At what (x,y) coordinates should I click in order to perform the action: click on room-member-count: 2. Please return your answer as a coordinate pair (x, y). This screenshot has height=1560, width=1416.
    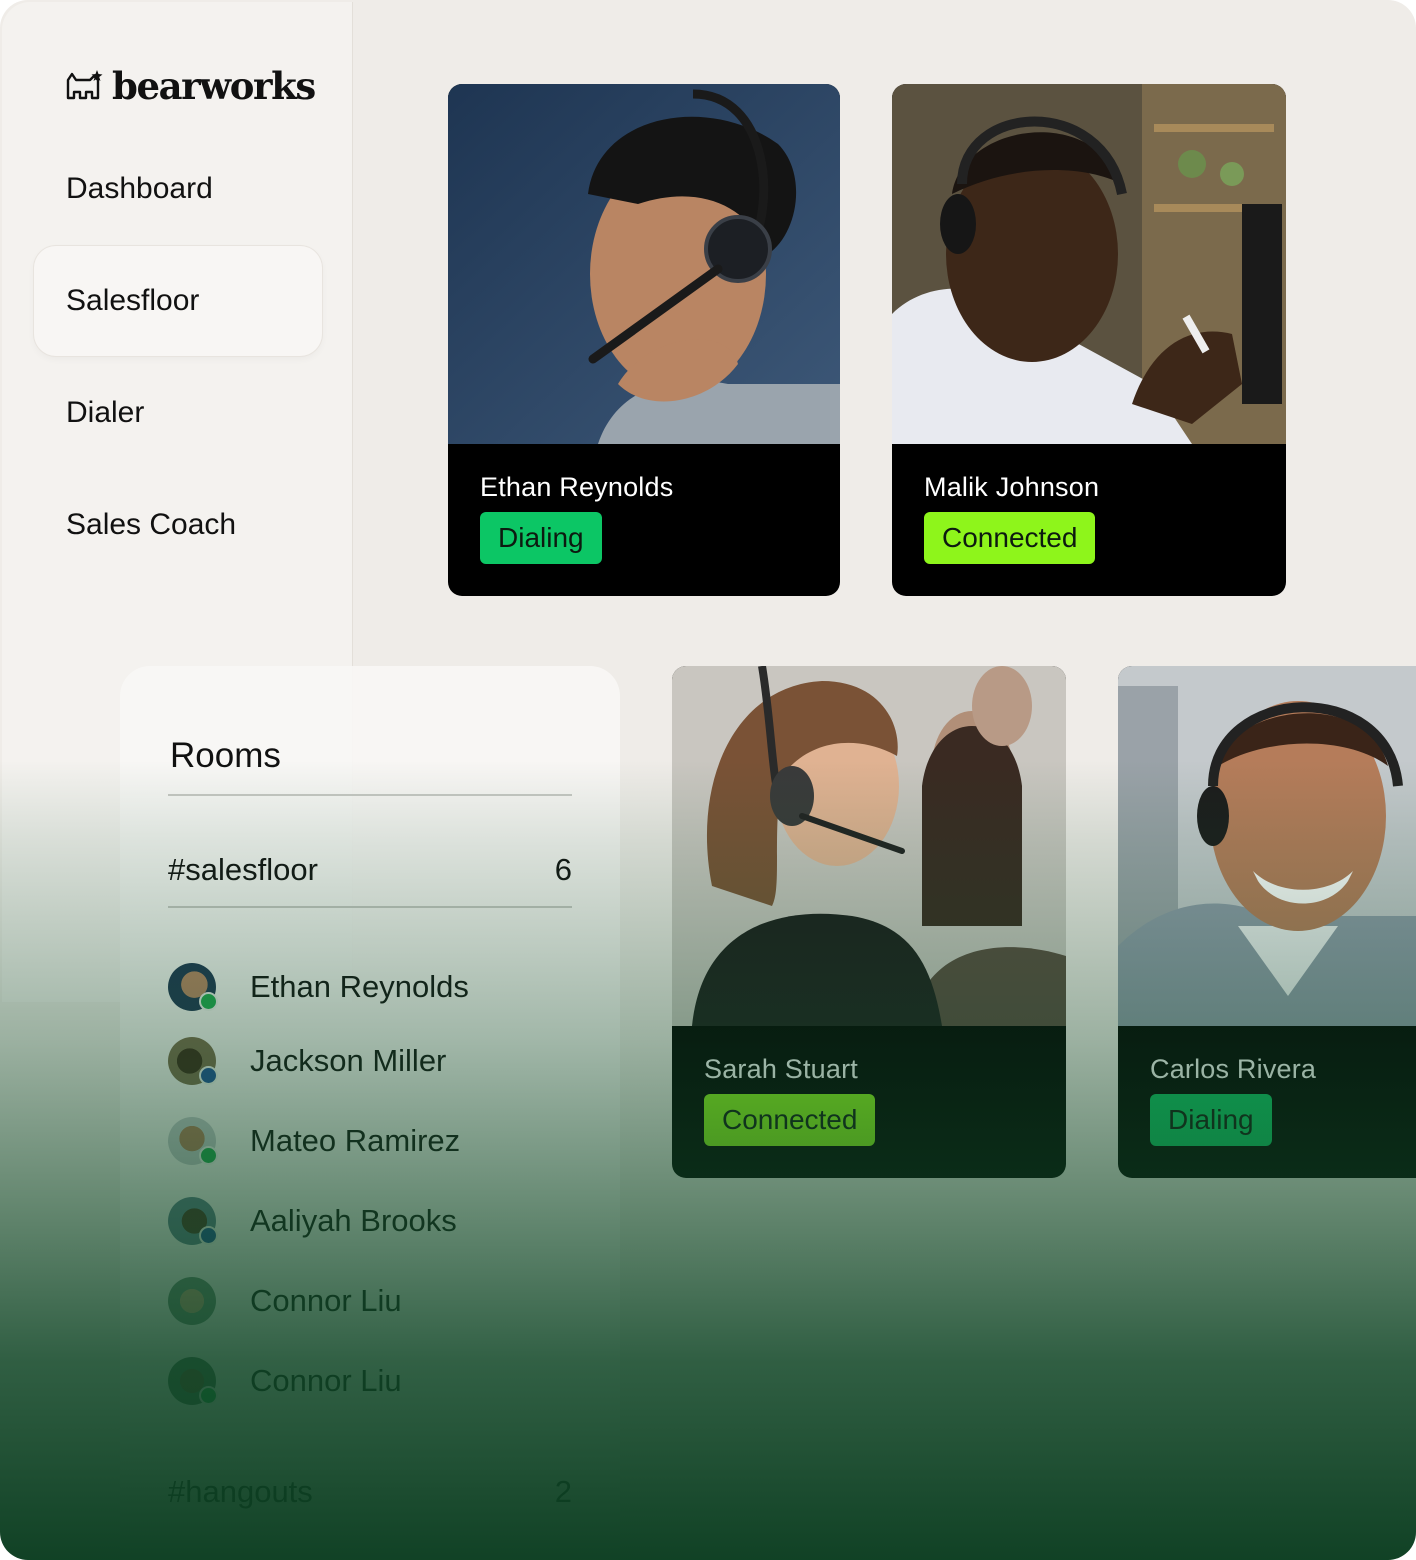
    Looking at the image, I should click on (563, 1491).